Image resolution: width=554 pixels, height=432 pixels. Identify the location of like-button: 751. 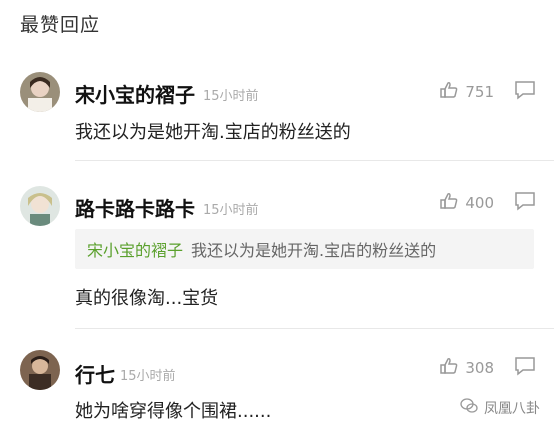
(466, 92).